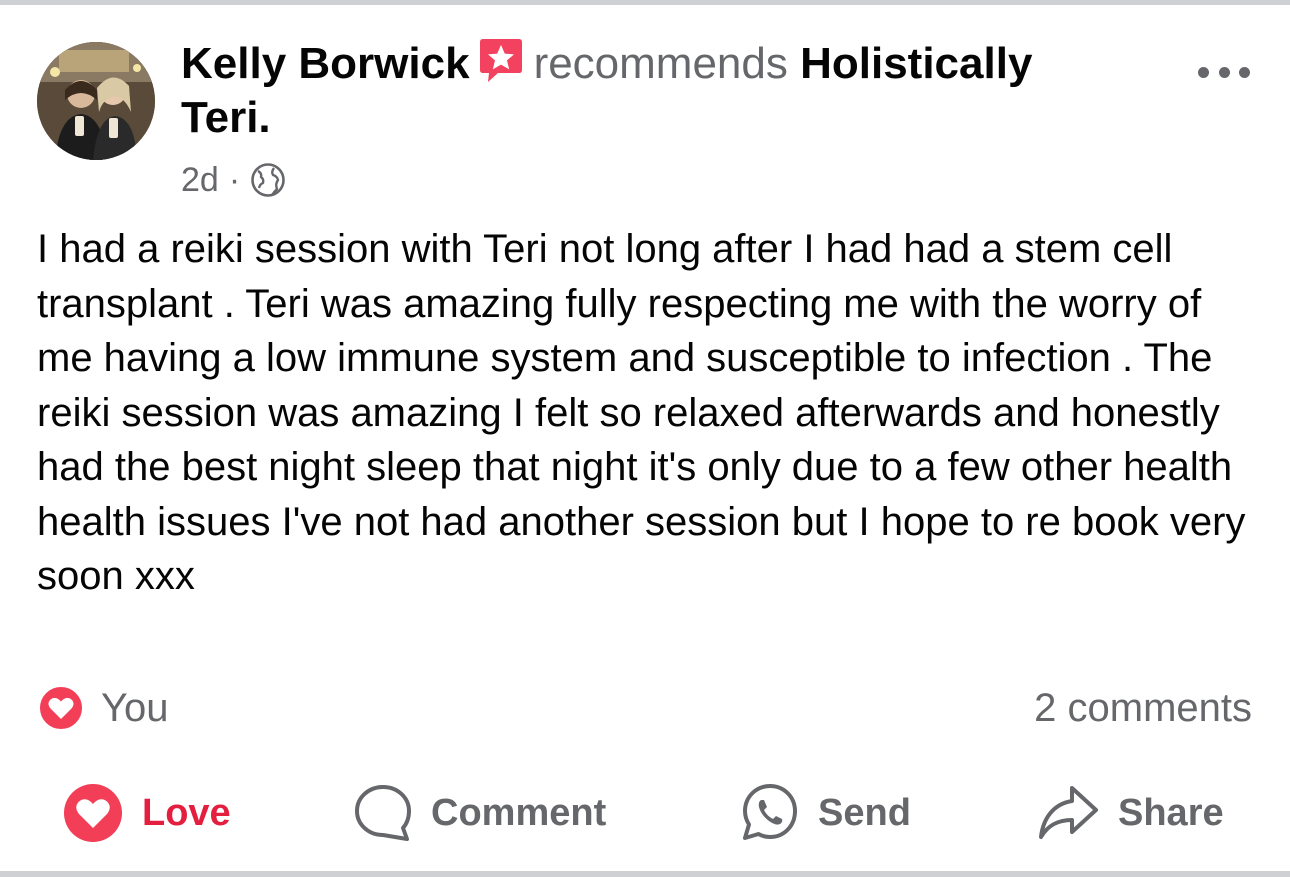 Image resolution: width=1290 pixels, height=877 pixels. What do you see at coordinates (519, 812) in the screenshot?
I see `comment-button-label: Comment` at bounding box center [519, 812].